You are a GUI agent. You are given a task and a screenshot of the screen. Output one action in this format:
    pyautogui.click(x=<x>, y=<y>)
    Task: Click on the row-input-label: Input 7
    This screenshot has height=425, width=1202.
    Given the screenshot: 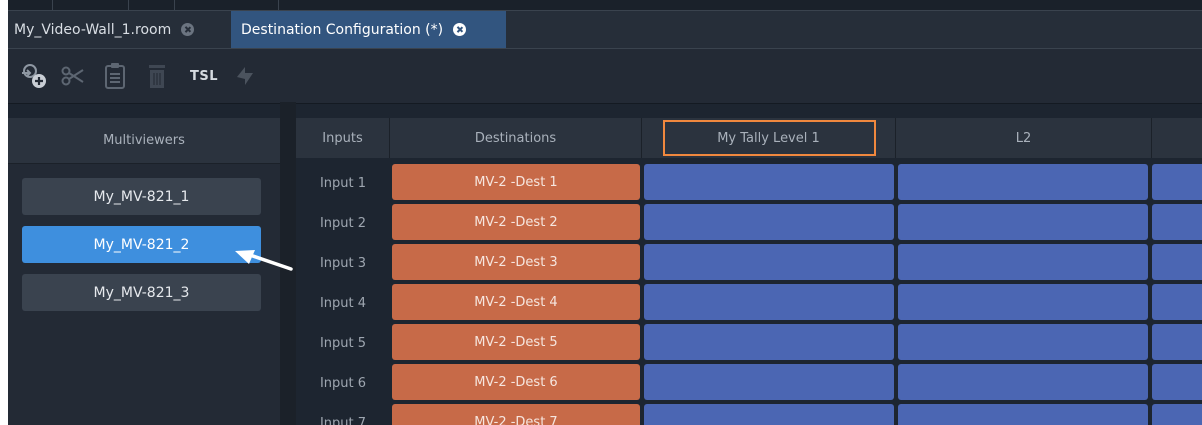 What is the action you would take?
    pyautogui.click(x=343, y=420)
    